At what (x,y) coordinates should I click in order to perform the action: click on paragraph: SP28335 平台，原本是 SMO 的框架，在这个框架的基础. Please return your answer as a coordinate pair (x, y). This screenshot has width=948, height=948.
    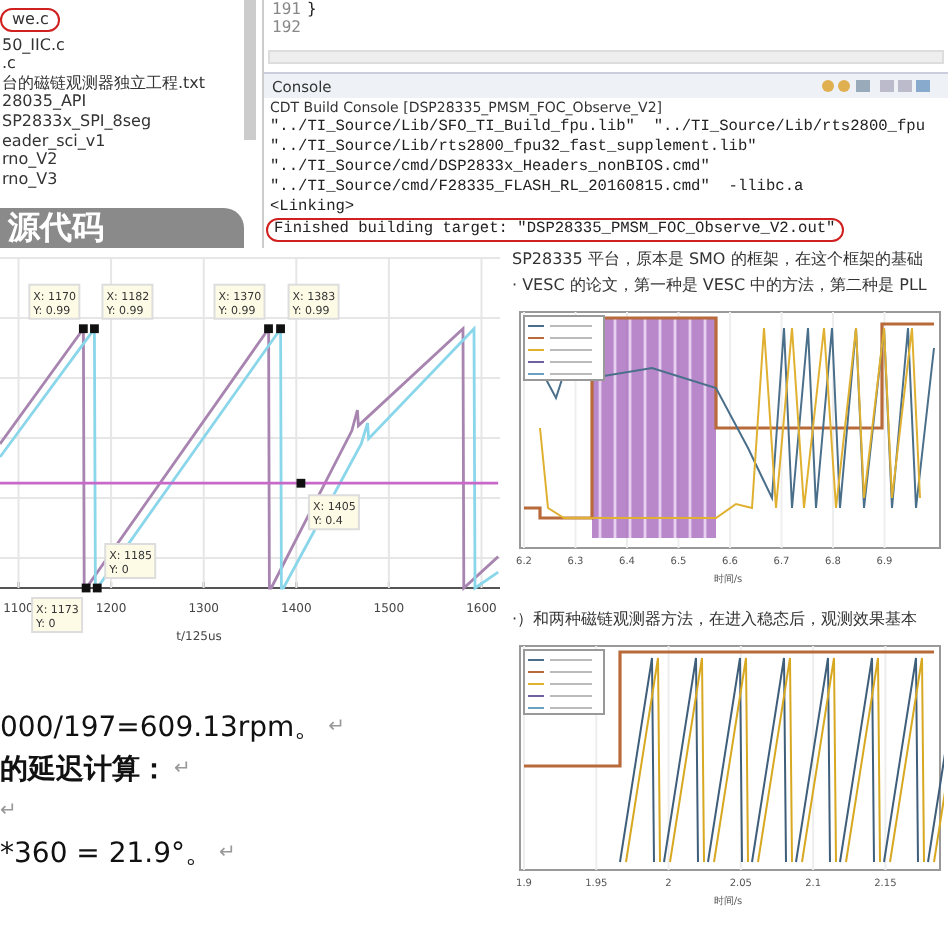
    Looking at the image, I should click on (718, 259).